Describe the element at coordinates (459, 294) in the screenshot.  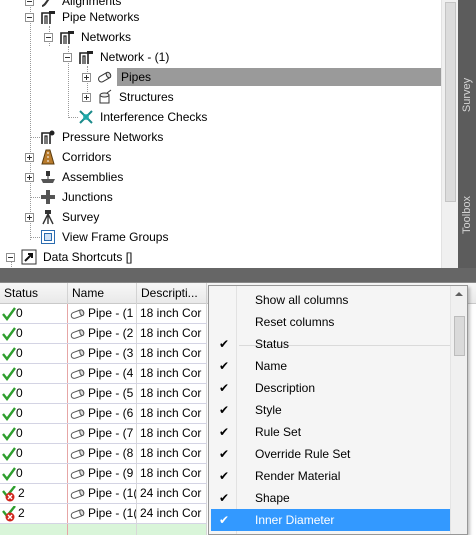
I see `scroll-up-arrow-icon` at that location.